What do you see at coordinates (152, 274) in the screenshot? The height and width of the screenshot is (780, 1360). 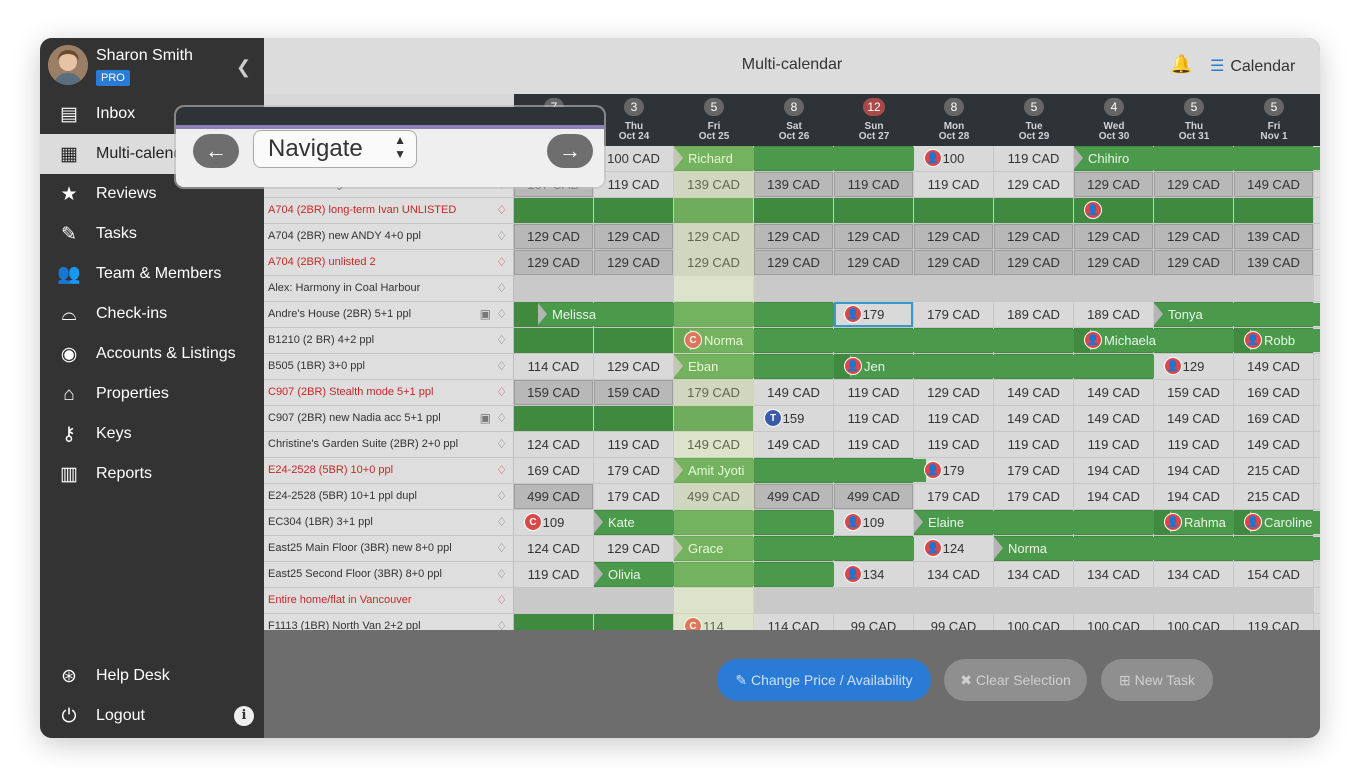 I see `sidebar-item-team-members: 👥 Team & Members` at bounding box center [152, 274].